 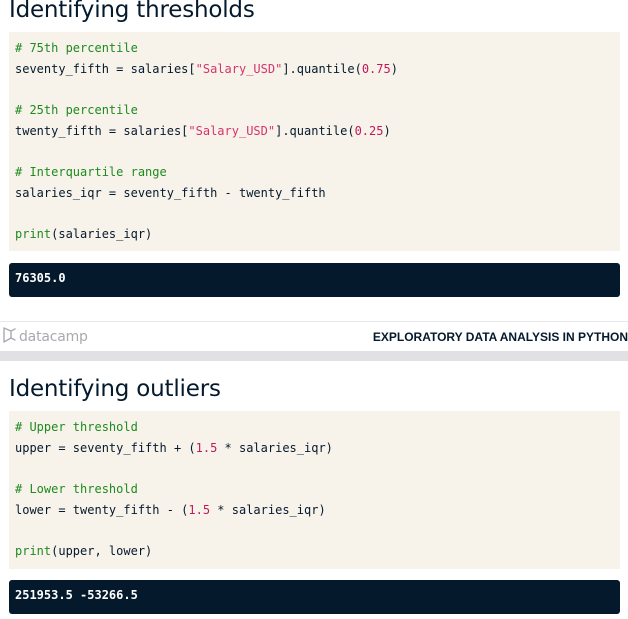 I want to click on code-number: 0.75, so click(x=376, y=68).